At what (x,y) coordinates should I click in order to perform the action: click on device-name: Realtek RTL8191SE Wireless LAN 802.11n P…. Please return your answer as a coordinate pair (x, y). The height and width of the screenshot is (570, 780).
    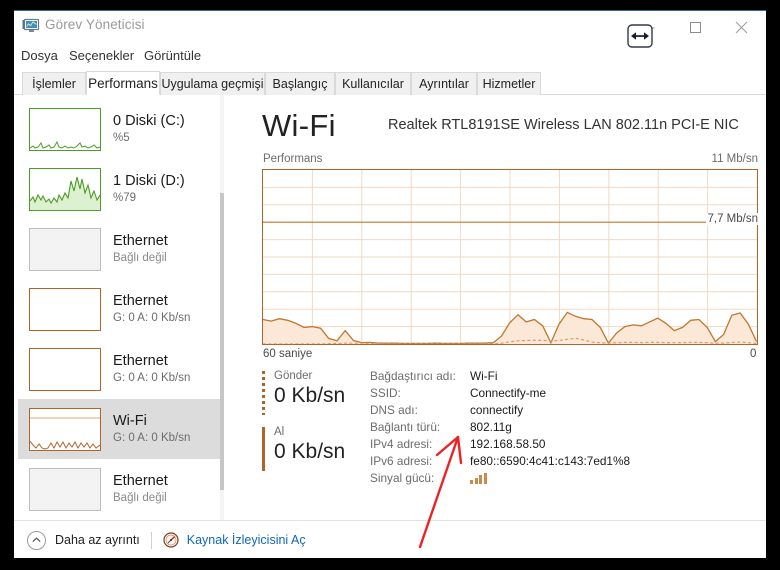
    Looking at the image, I should click on (563, 125).